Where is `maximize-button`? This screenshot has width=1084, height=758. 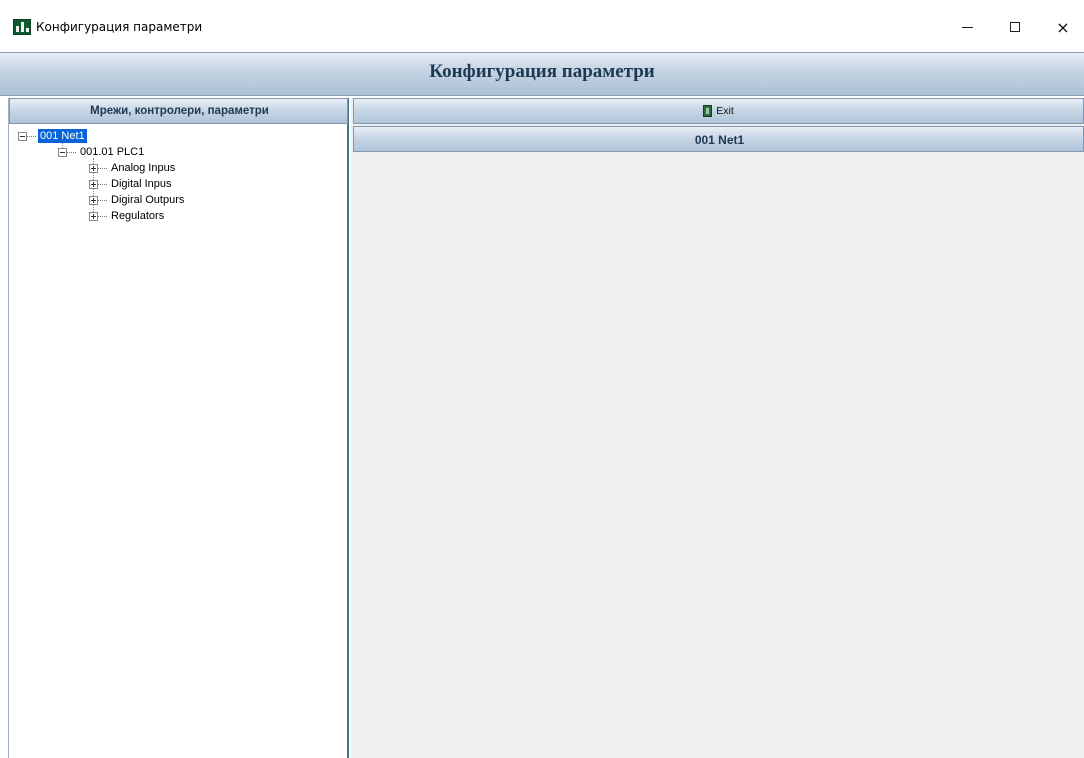 maximize-button is located at coordinates (1015, 27).